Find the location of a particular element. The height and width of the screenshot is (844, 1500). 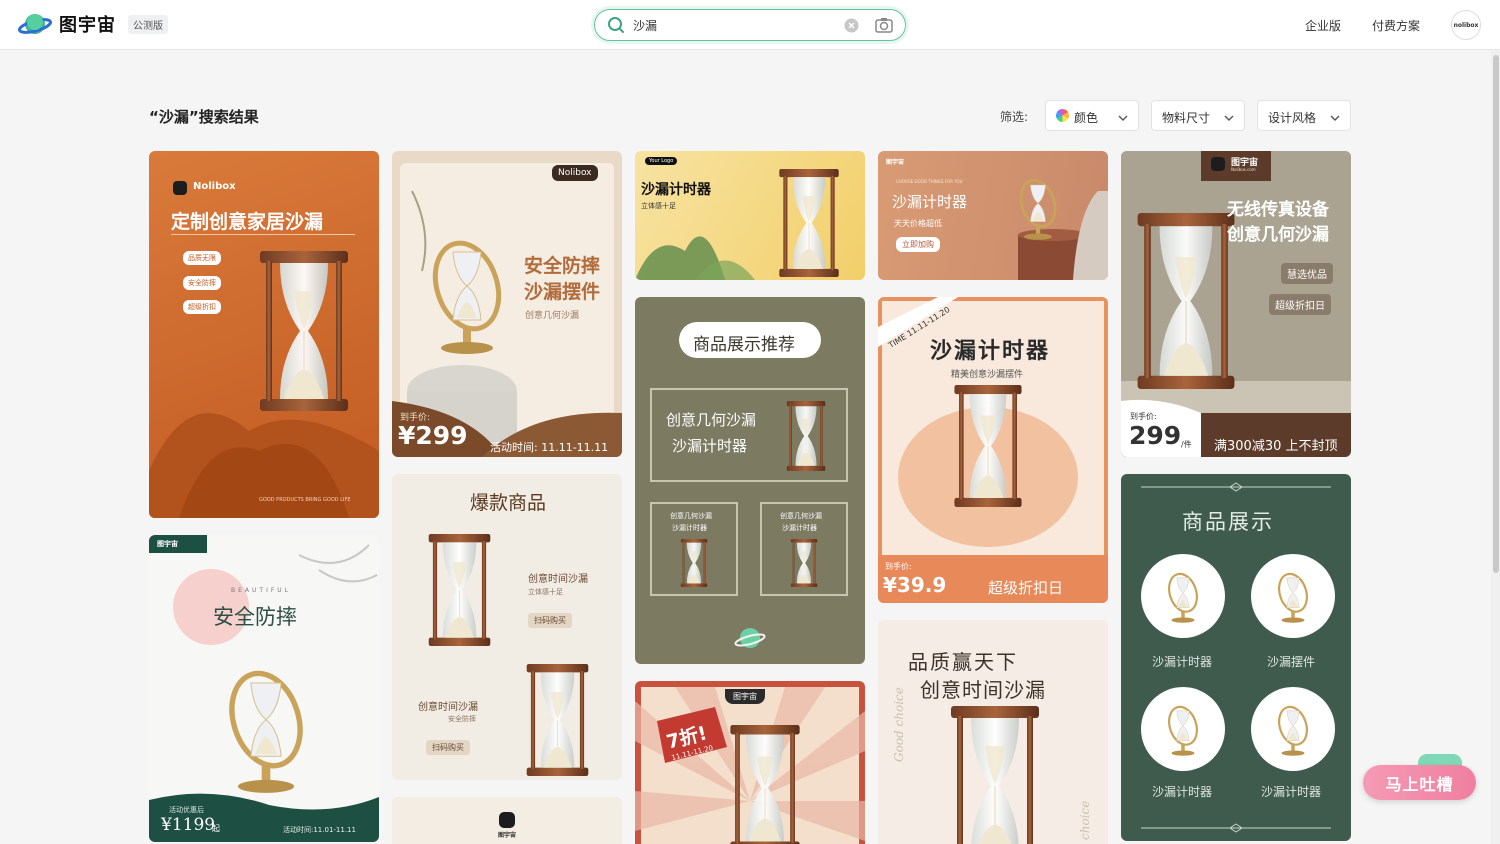

scrollbar-thumb is located at coordinates (1496, 314).